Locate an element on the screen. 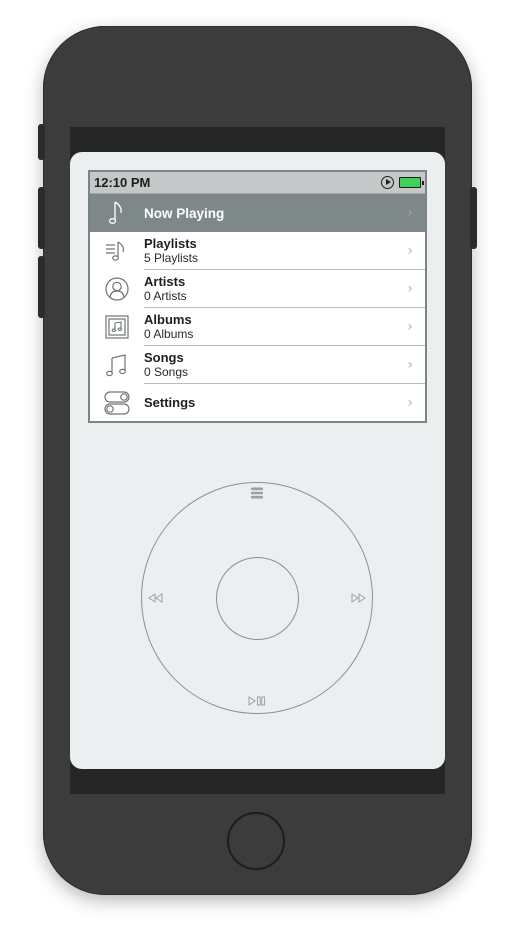  volume-down-button is located at coordinates (41, 287).